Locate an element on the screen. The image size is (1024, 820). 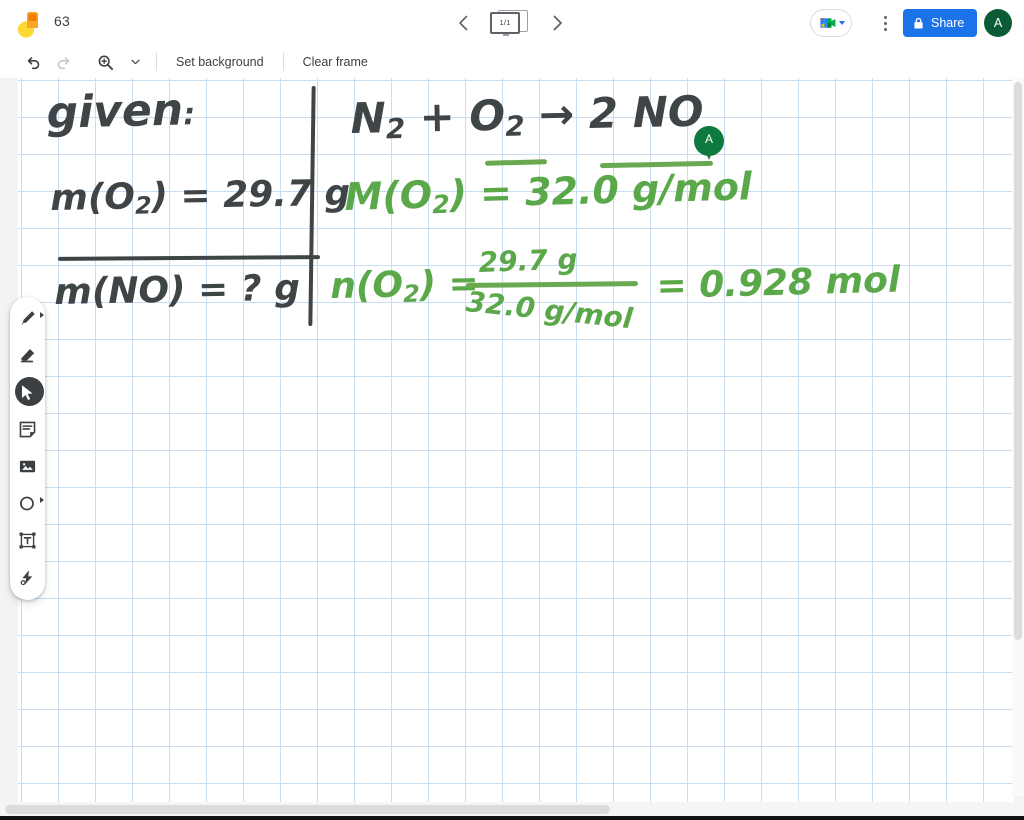
image-icon is located at coordinates (27, 466).